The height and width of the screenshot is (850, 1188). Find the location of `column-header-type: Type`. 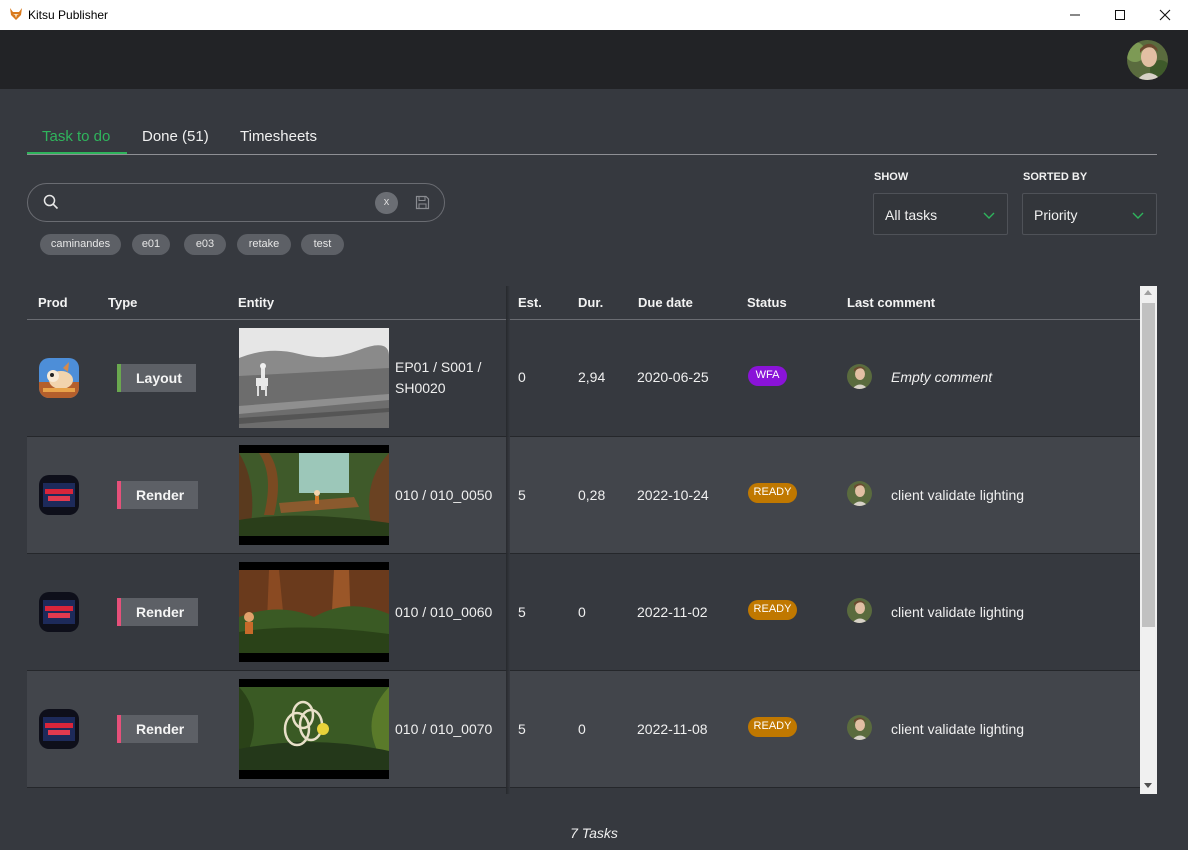

column-header-type: Type is located at coordinates (122, 302).